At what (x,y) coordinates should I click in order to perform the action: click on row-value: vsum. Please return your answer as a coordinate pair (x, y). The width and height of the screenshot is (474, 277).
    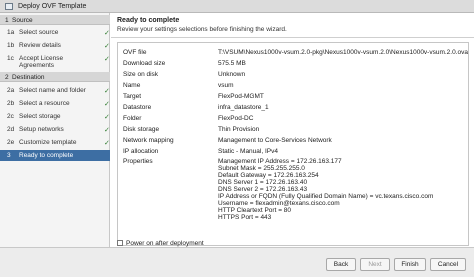
    Looking at the image, I should click on (226, 85).